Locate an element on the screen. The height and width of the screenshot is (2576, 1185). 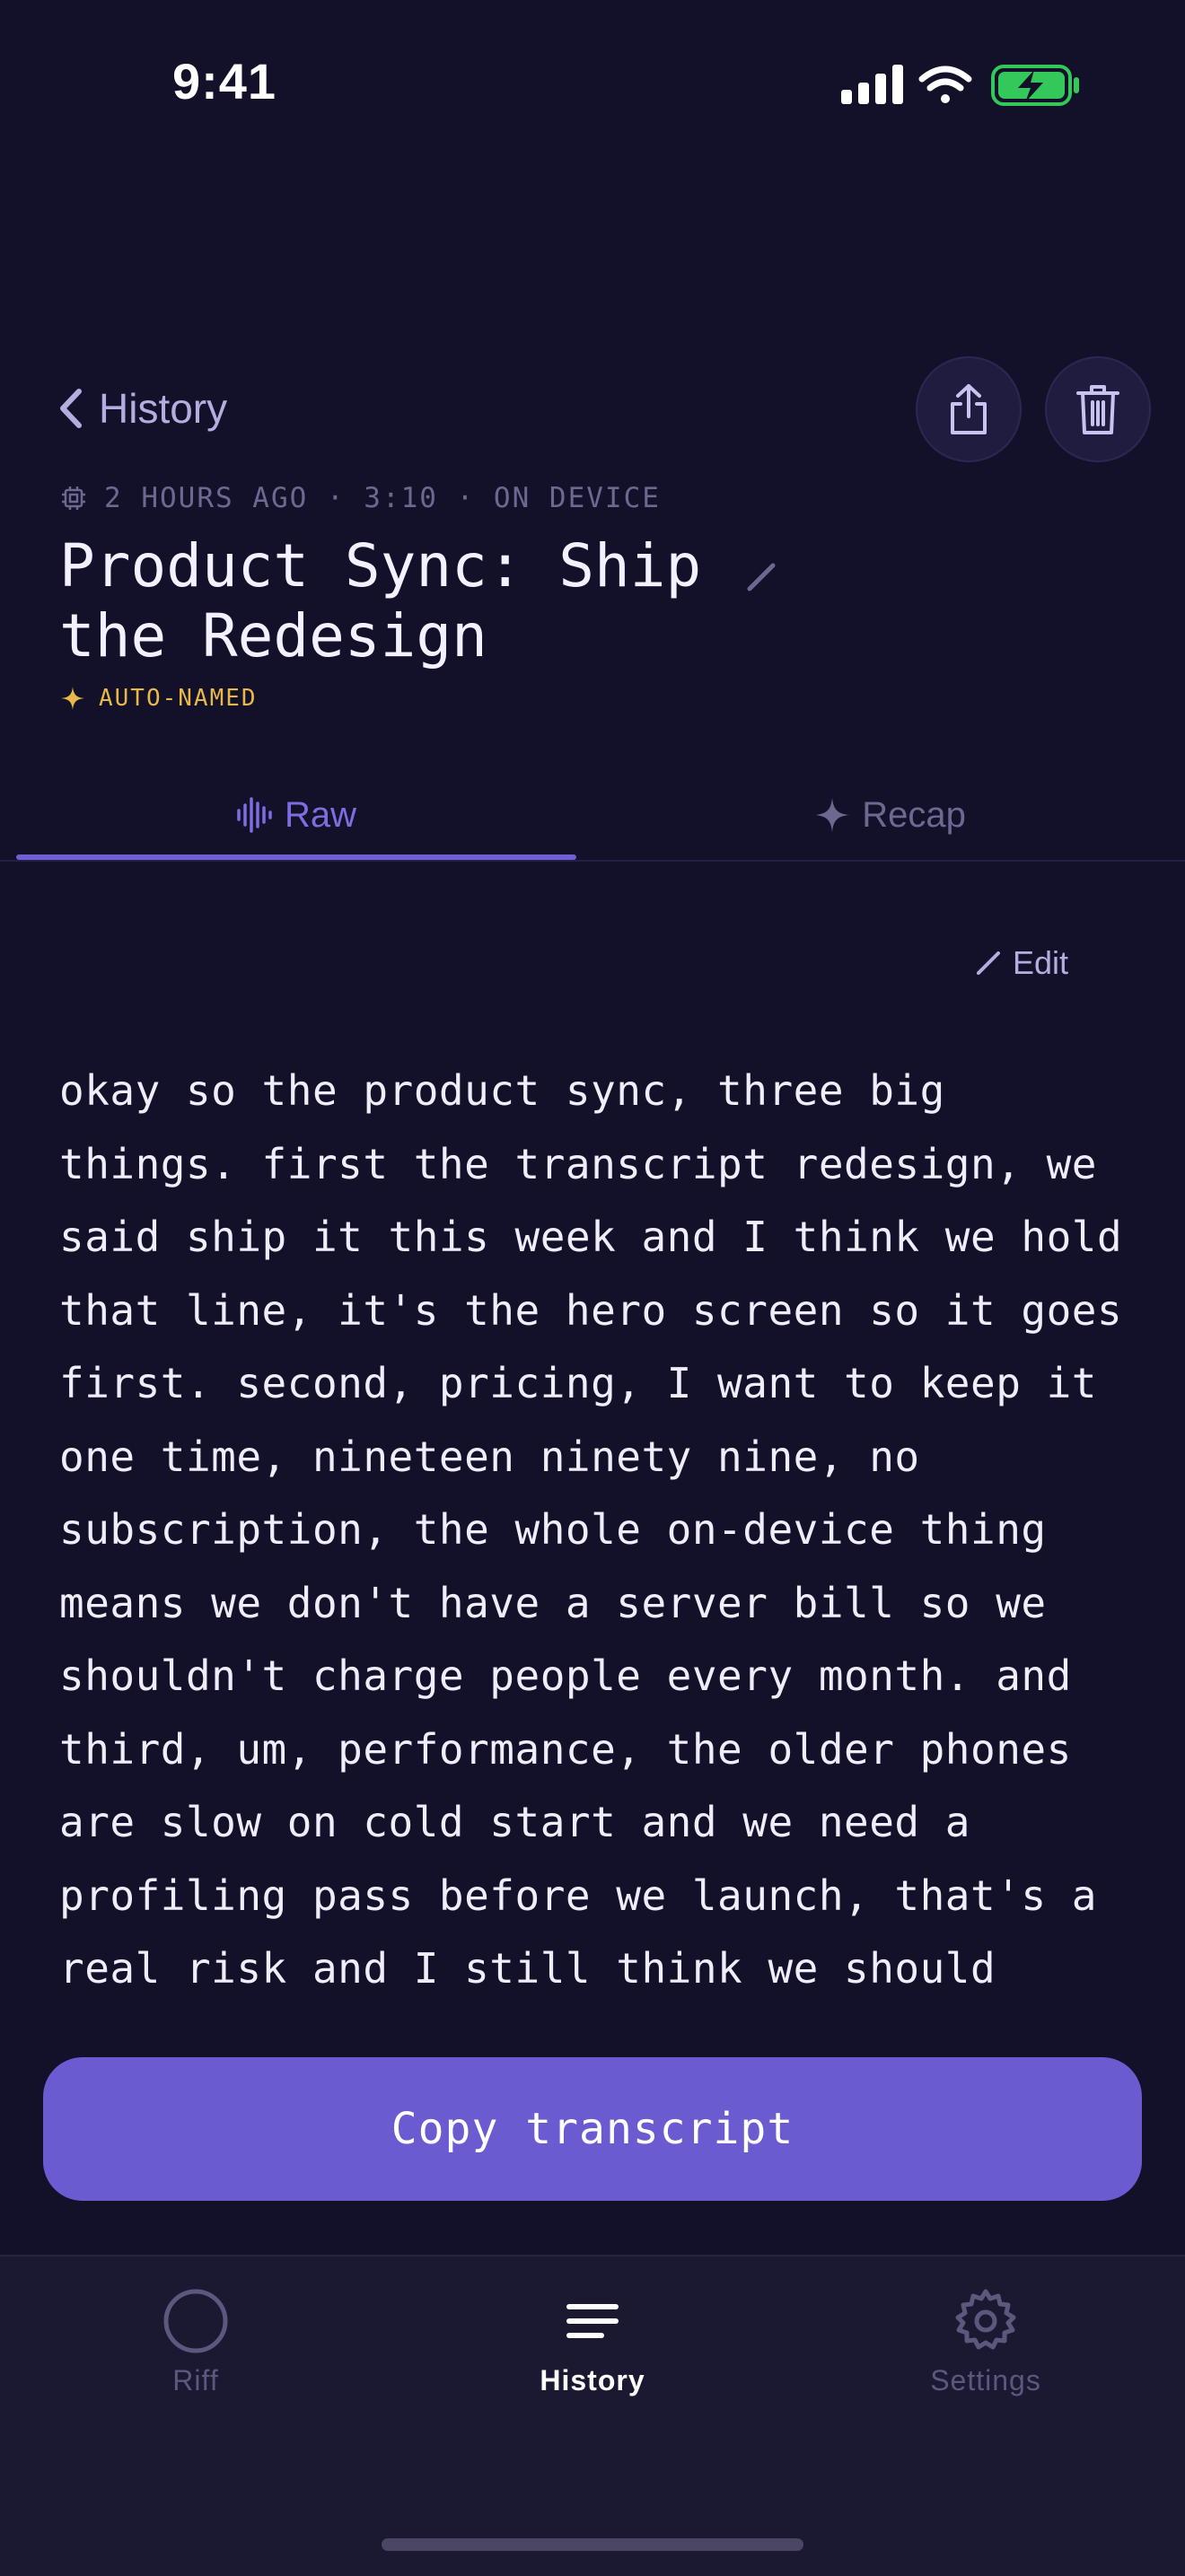
delete-button is located at coordinates (1098, 409).